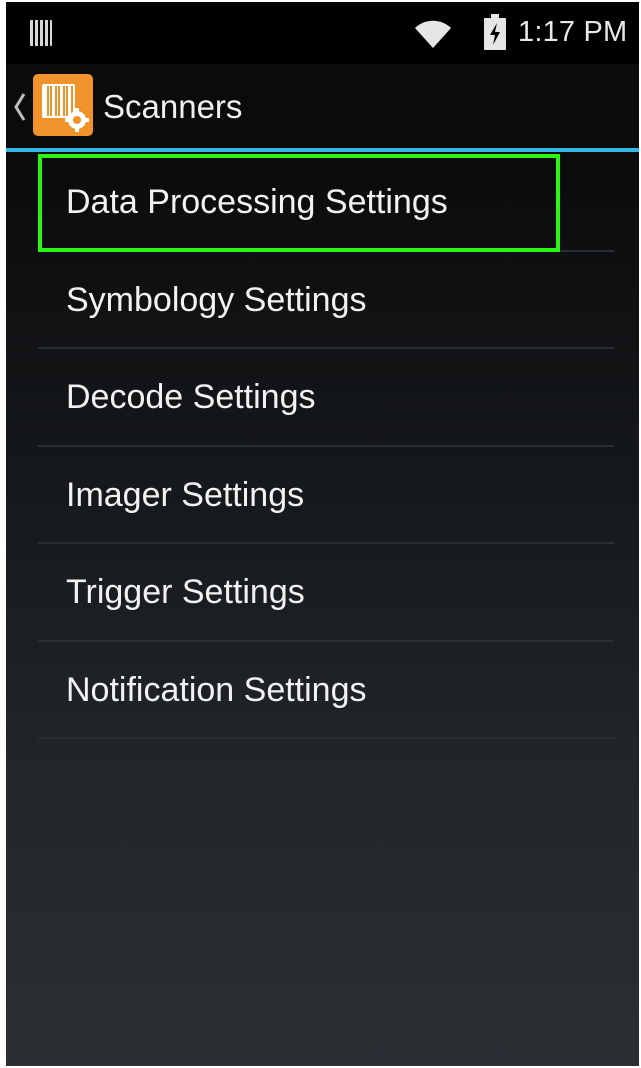 The height and width of the screenshot is (1068, 641). Describe the element at coordinates (326, 738) in the screenshot. I see `list-divider` at that location.